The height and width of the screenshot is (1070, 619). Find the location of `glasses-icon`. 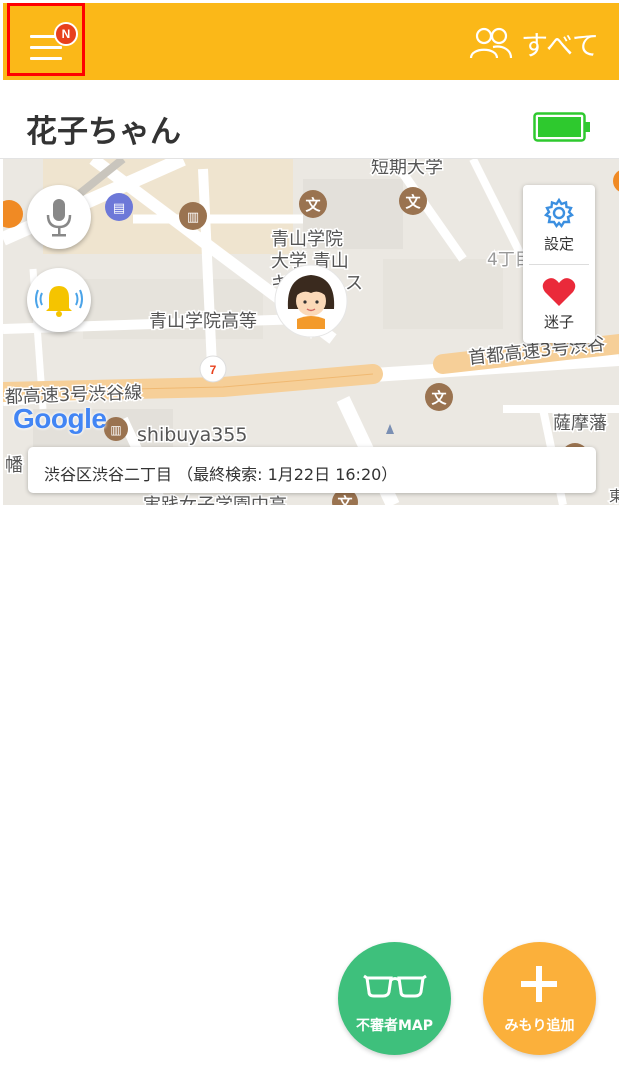

glasses-icon is located at coordinates (395, 986).